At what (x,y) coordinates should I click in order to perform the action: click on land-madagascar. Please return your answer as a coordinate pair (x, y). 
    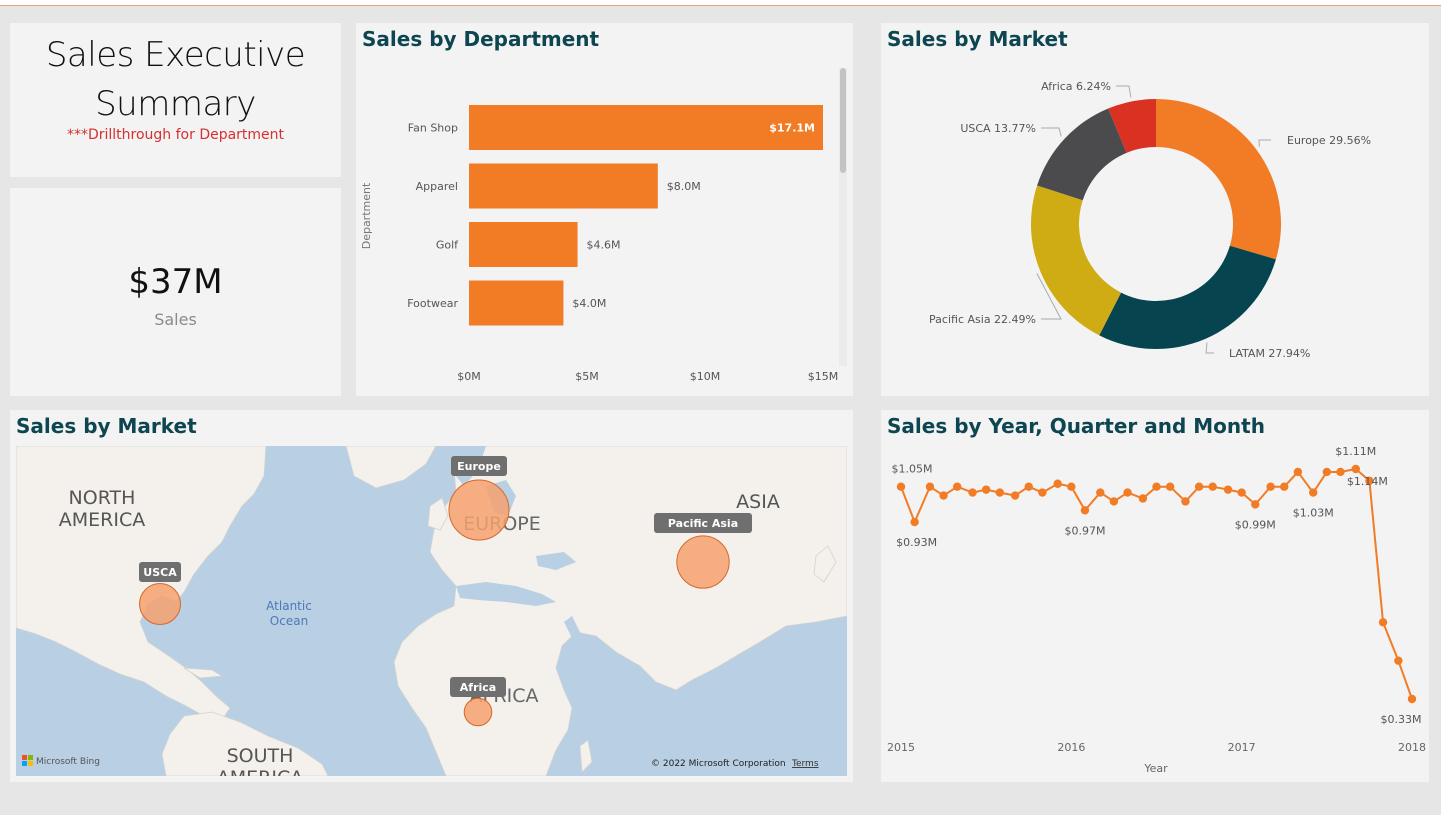
    Looking at the image, I should click on (586, 756).